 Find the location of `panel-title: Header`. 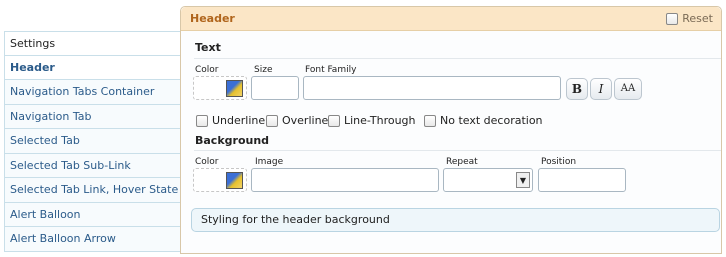

panel-title: Header is located at coordinates (212, 18).